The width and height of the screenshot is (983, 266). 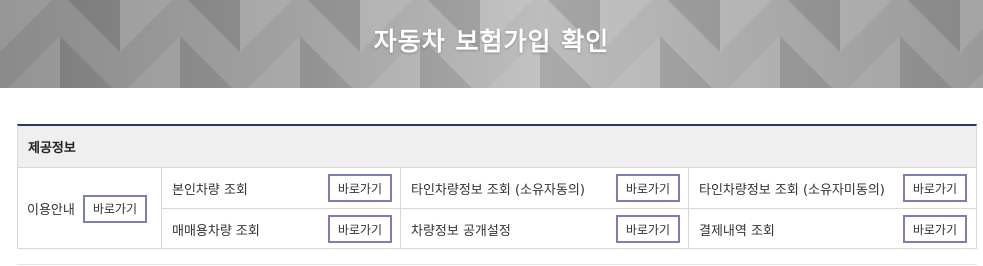 I want to click on own-vehicle-lookup-cell: 본인차량 조회 바로가기, so click(x=281, y=188).